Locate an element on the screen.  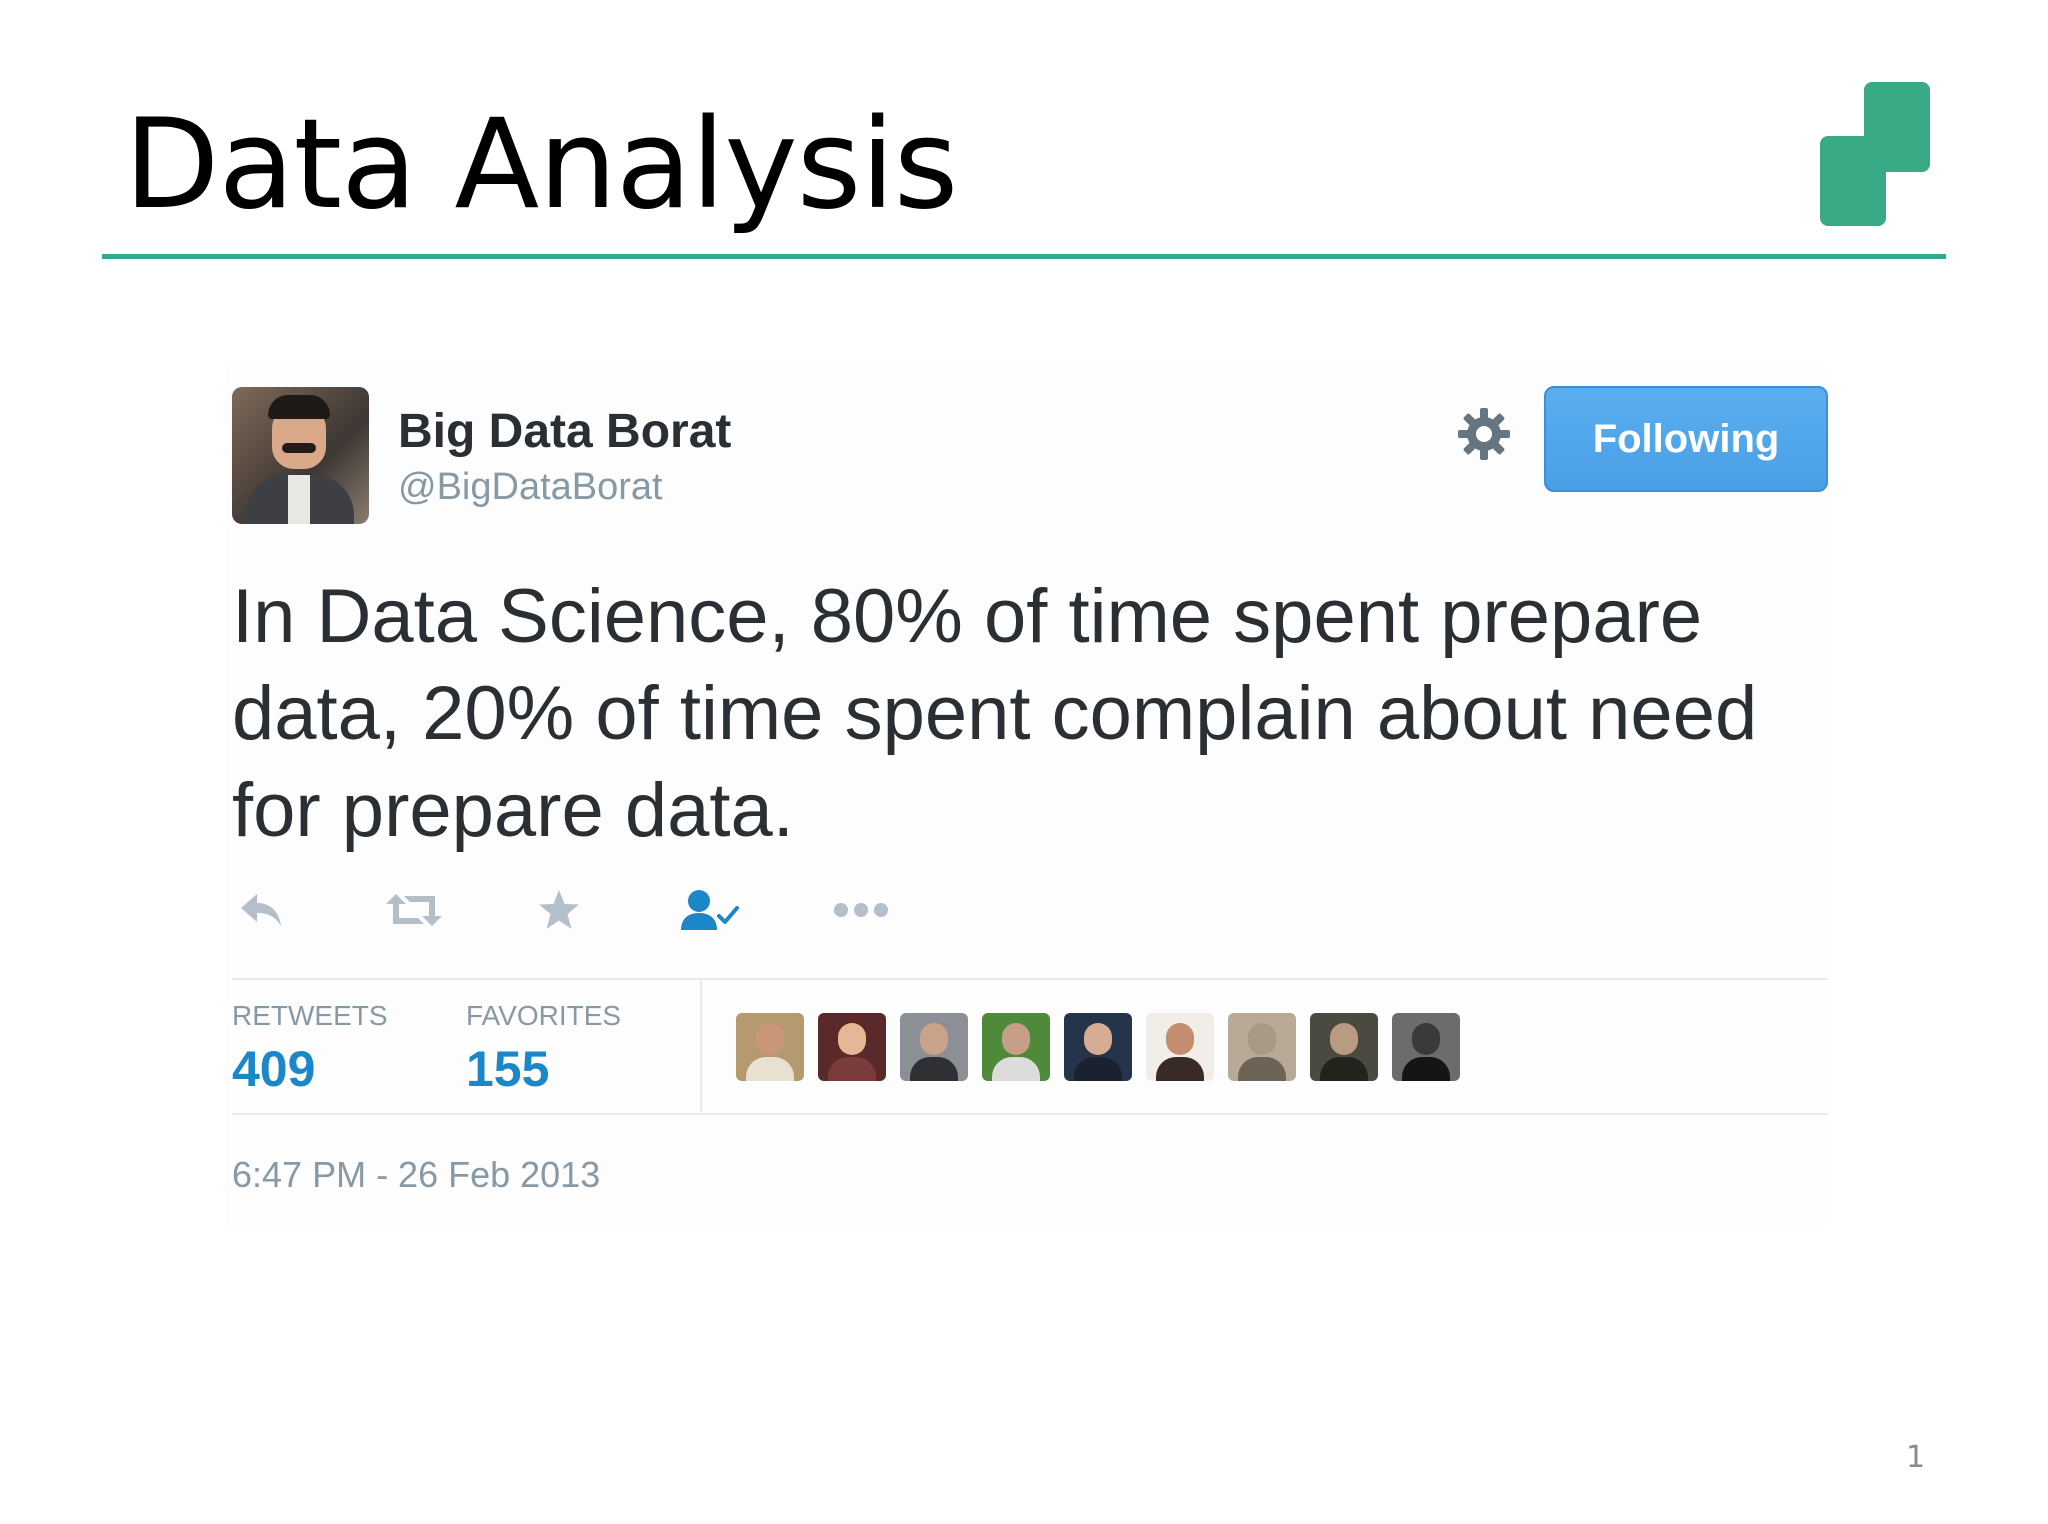
retweet-icon is located at coordinates (414, 910).